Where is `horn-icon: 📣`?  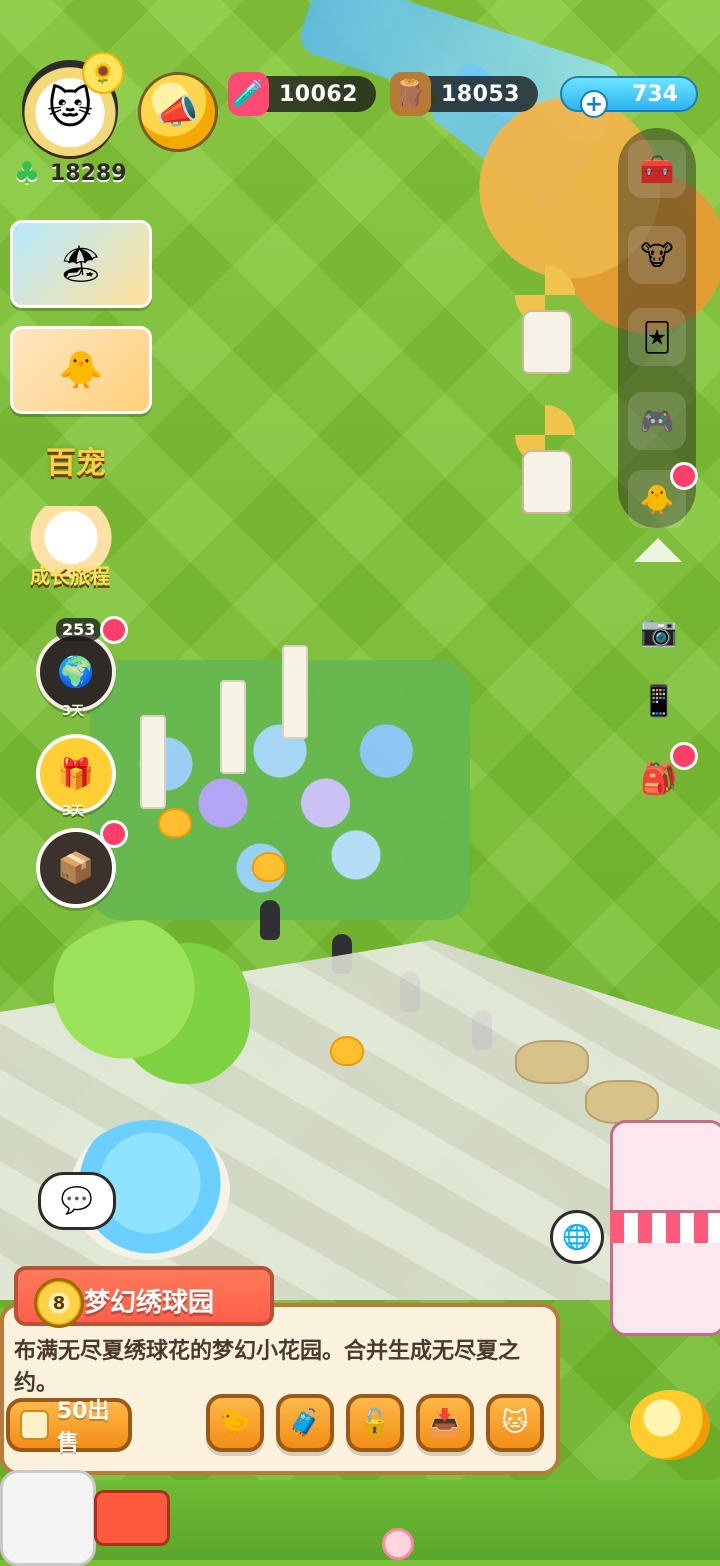 horn-icon: 📣 is located at coordinates (178, 112).